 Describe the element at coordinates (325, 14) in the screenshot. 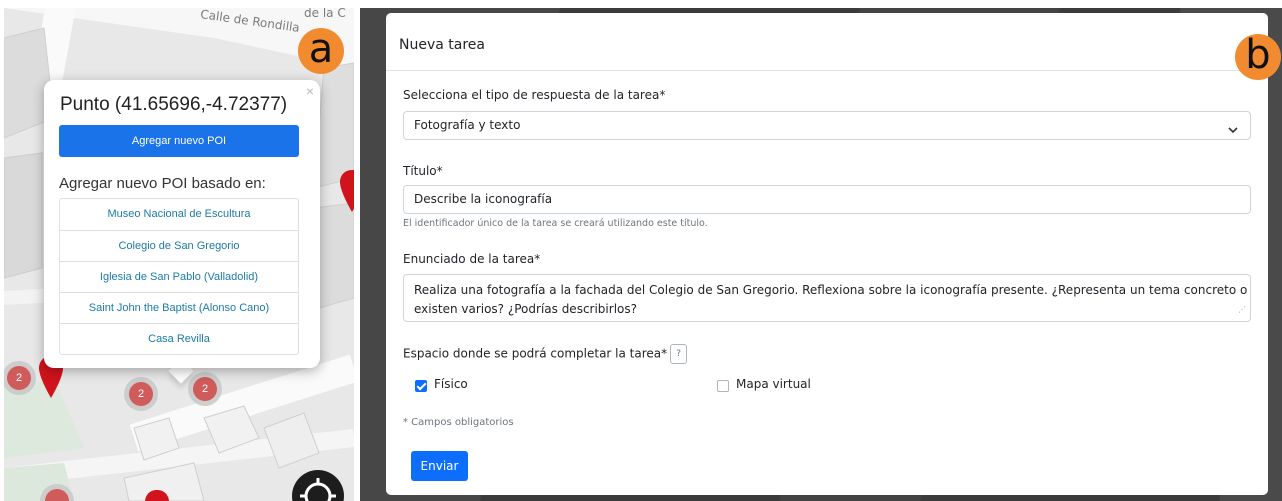

I see `street-label-secondary: de la C` at that location.